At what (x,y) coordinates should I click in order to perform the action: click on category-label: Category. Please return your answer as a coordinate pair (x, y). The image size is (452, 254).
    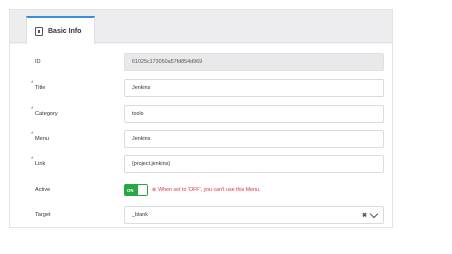
    Looking at the image, I should click on (46, 114).